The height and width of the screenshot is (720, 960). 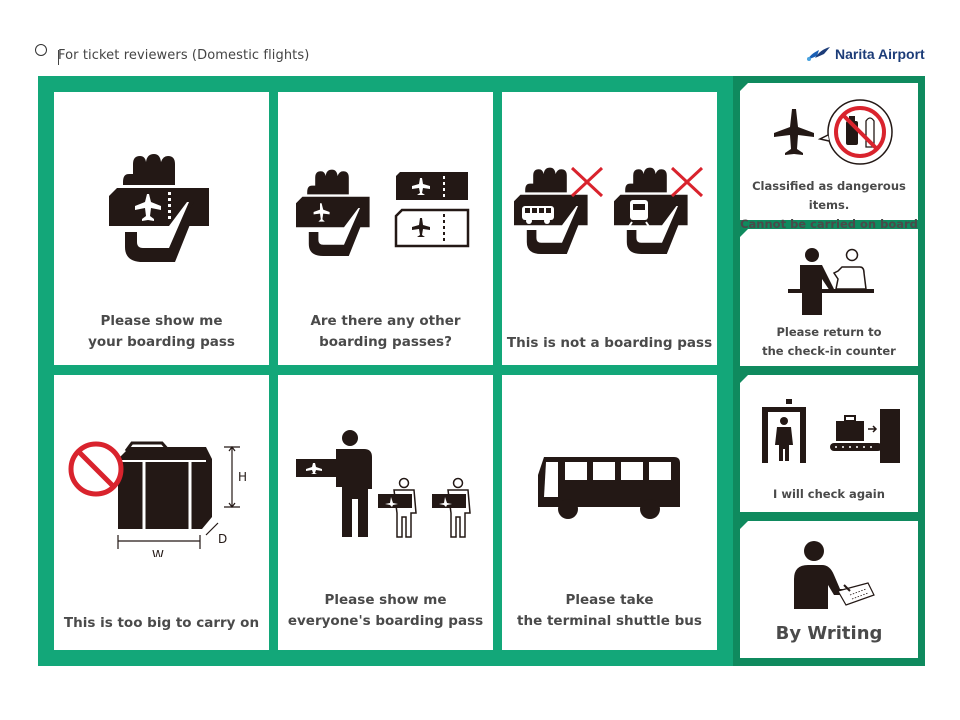 I want to click on narita-airport-logo: Narita Airport, so click(x=865, y=54).